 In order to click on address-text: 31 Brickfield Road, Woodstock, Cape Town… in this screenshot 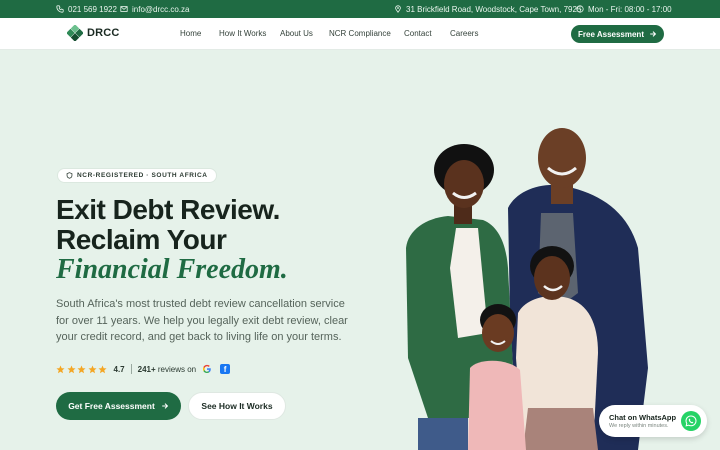, I will do `click(494, 9)`.